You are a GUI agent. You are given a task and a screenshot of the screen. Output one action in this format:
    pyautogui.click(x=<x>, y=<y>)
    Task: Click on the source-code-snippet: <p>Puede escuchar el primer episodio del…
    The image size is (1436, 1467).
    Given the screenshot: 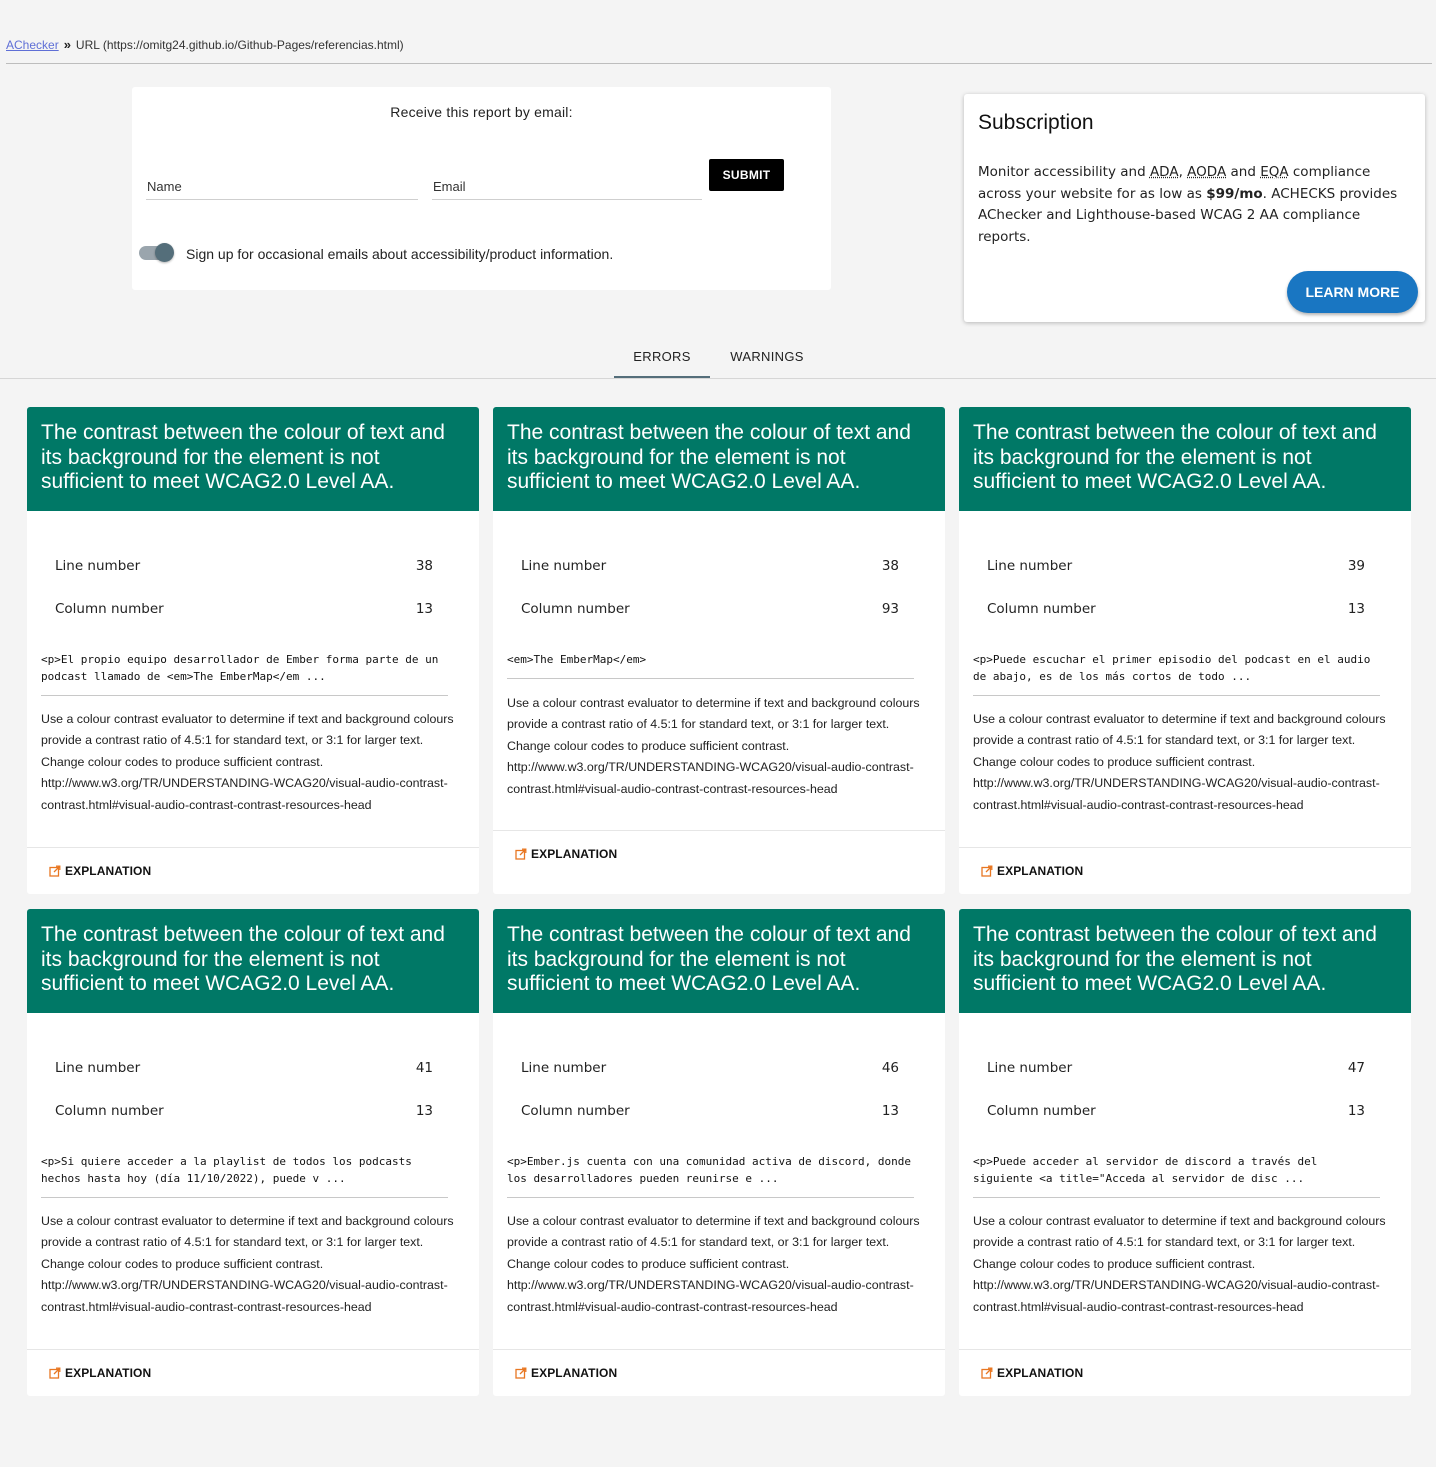 What is the action you would take?
    pyautogui.click(x=1176, y=673)
    